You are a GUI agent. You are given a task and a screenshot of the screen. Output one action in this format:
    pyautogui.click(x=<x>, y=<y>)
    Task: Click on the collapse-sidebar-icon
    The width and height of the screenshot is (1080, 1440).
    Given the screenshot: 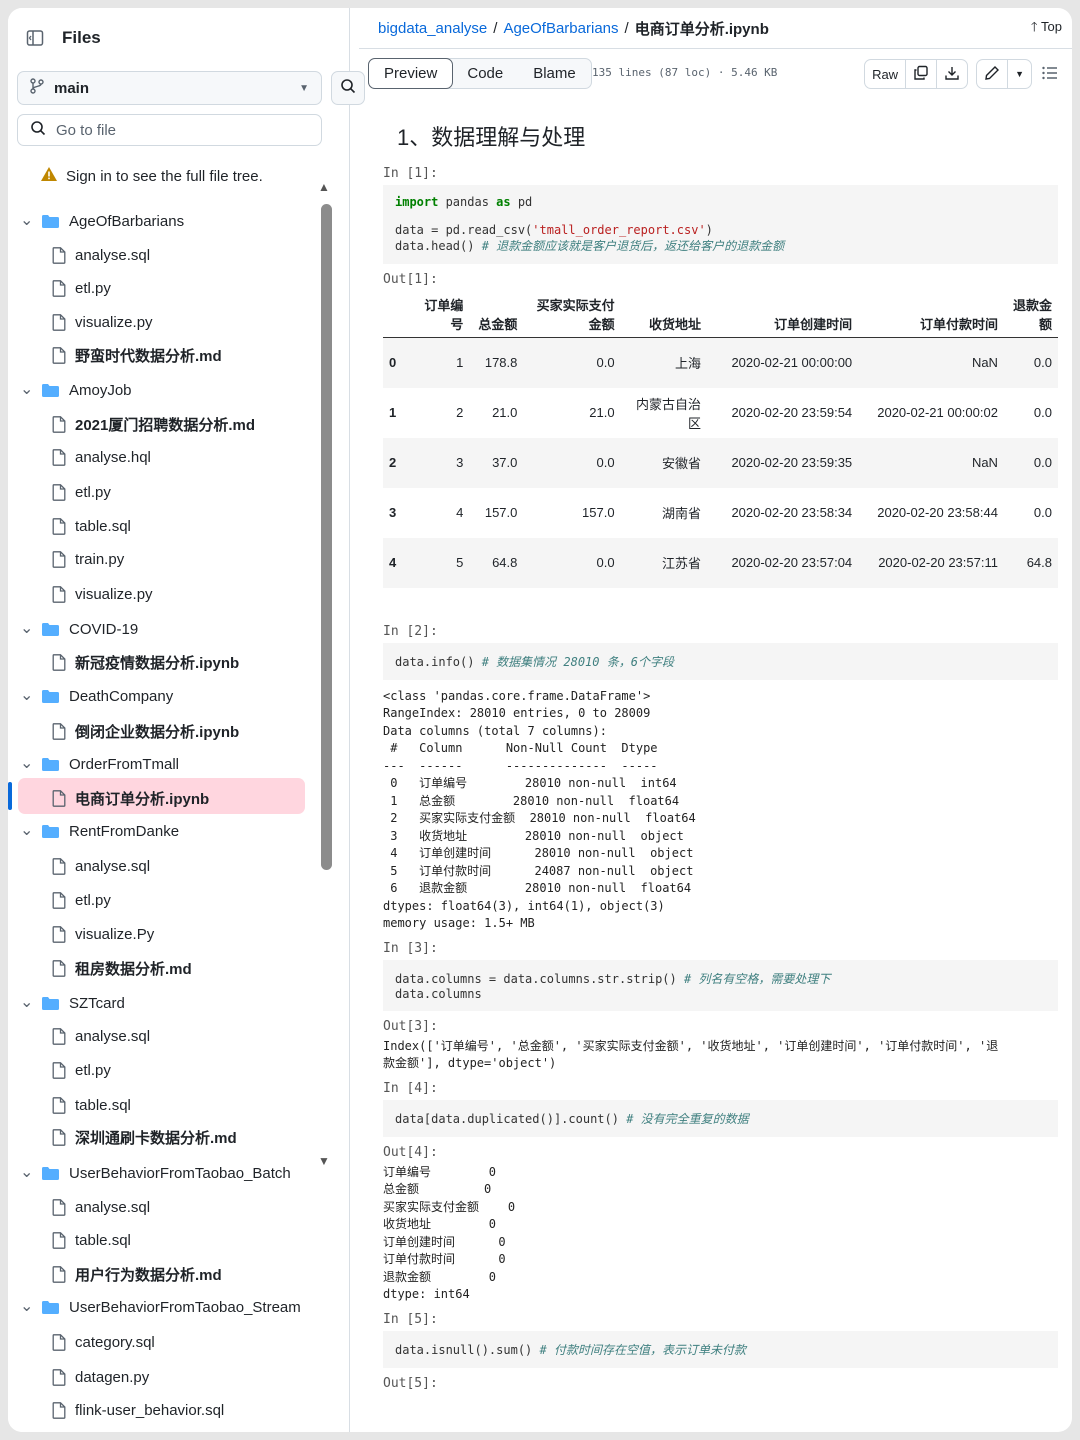 What is the action you would take?
    pyautogui.click(x=35, y=38)
    